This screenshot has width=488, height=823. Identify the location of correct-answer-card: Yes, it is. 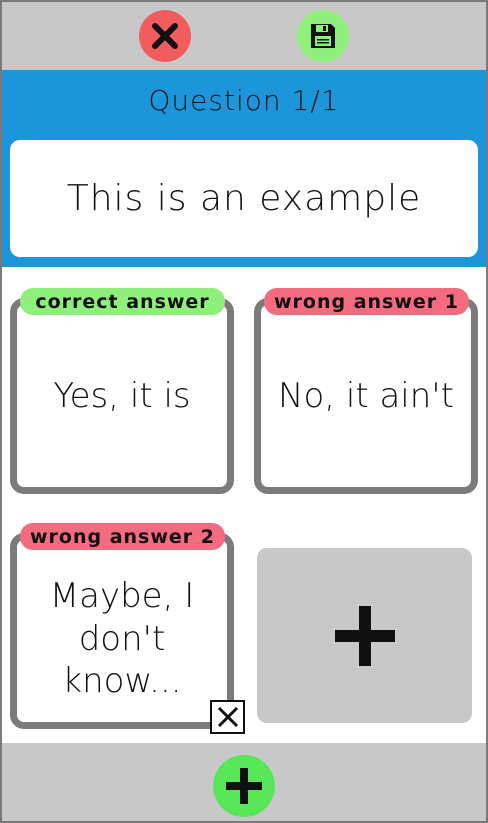
(122, 396).